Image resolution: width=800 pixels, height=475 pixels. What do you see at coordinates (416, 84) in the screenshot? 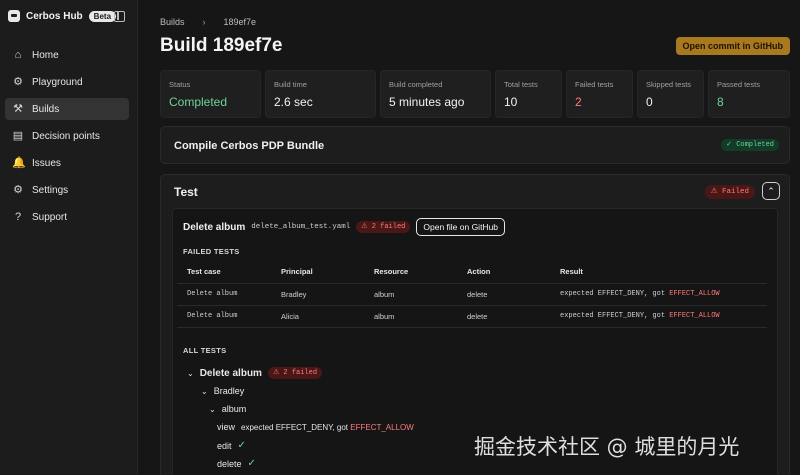
I see `stat-label: Build completed` at bounding box center [416, 84].